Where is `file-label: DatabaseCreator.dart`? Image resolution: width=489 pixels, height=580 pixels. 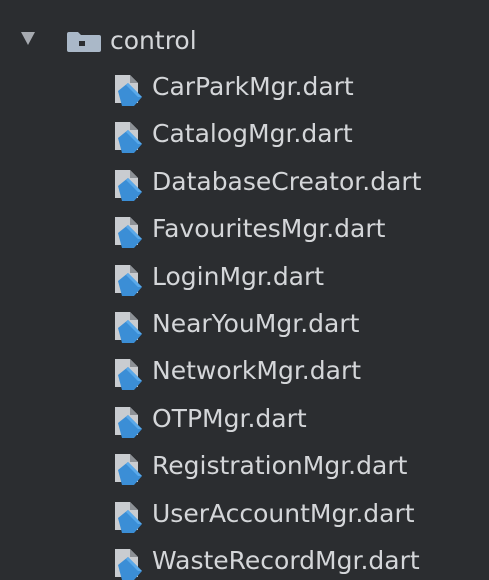 file-label: DatabaseCreator.dart is located at coordinates (287, 181).